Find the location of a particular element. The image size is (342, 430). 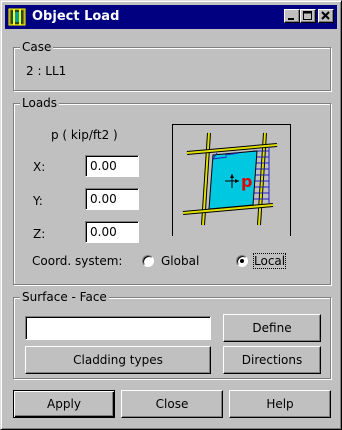

maximize-icon is located at coordinates (307, 15).